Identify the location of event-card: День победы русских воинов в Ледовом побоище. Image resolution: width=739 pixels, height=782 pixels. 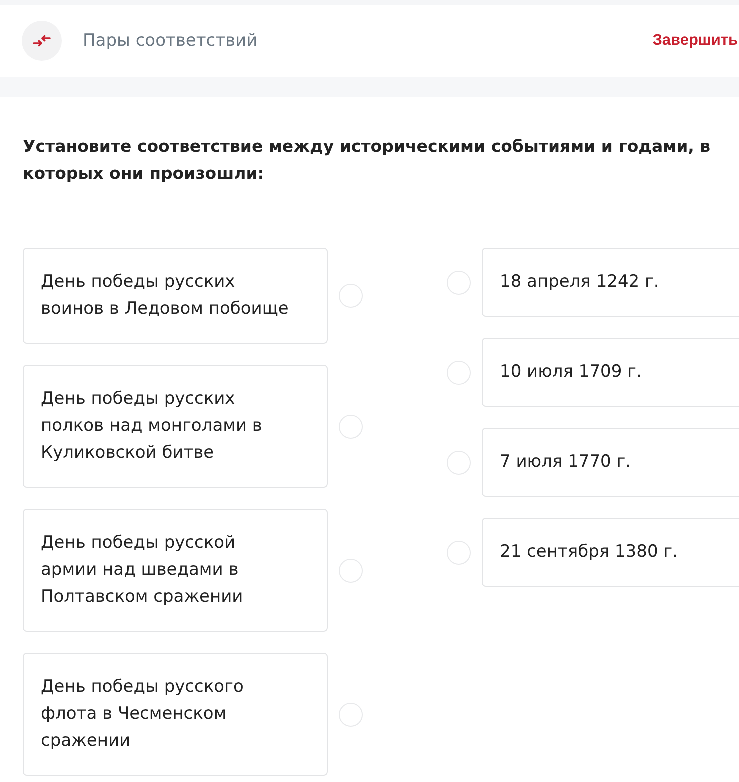
(175, 296).